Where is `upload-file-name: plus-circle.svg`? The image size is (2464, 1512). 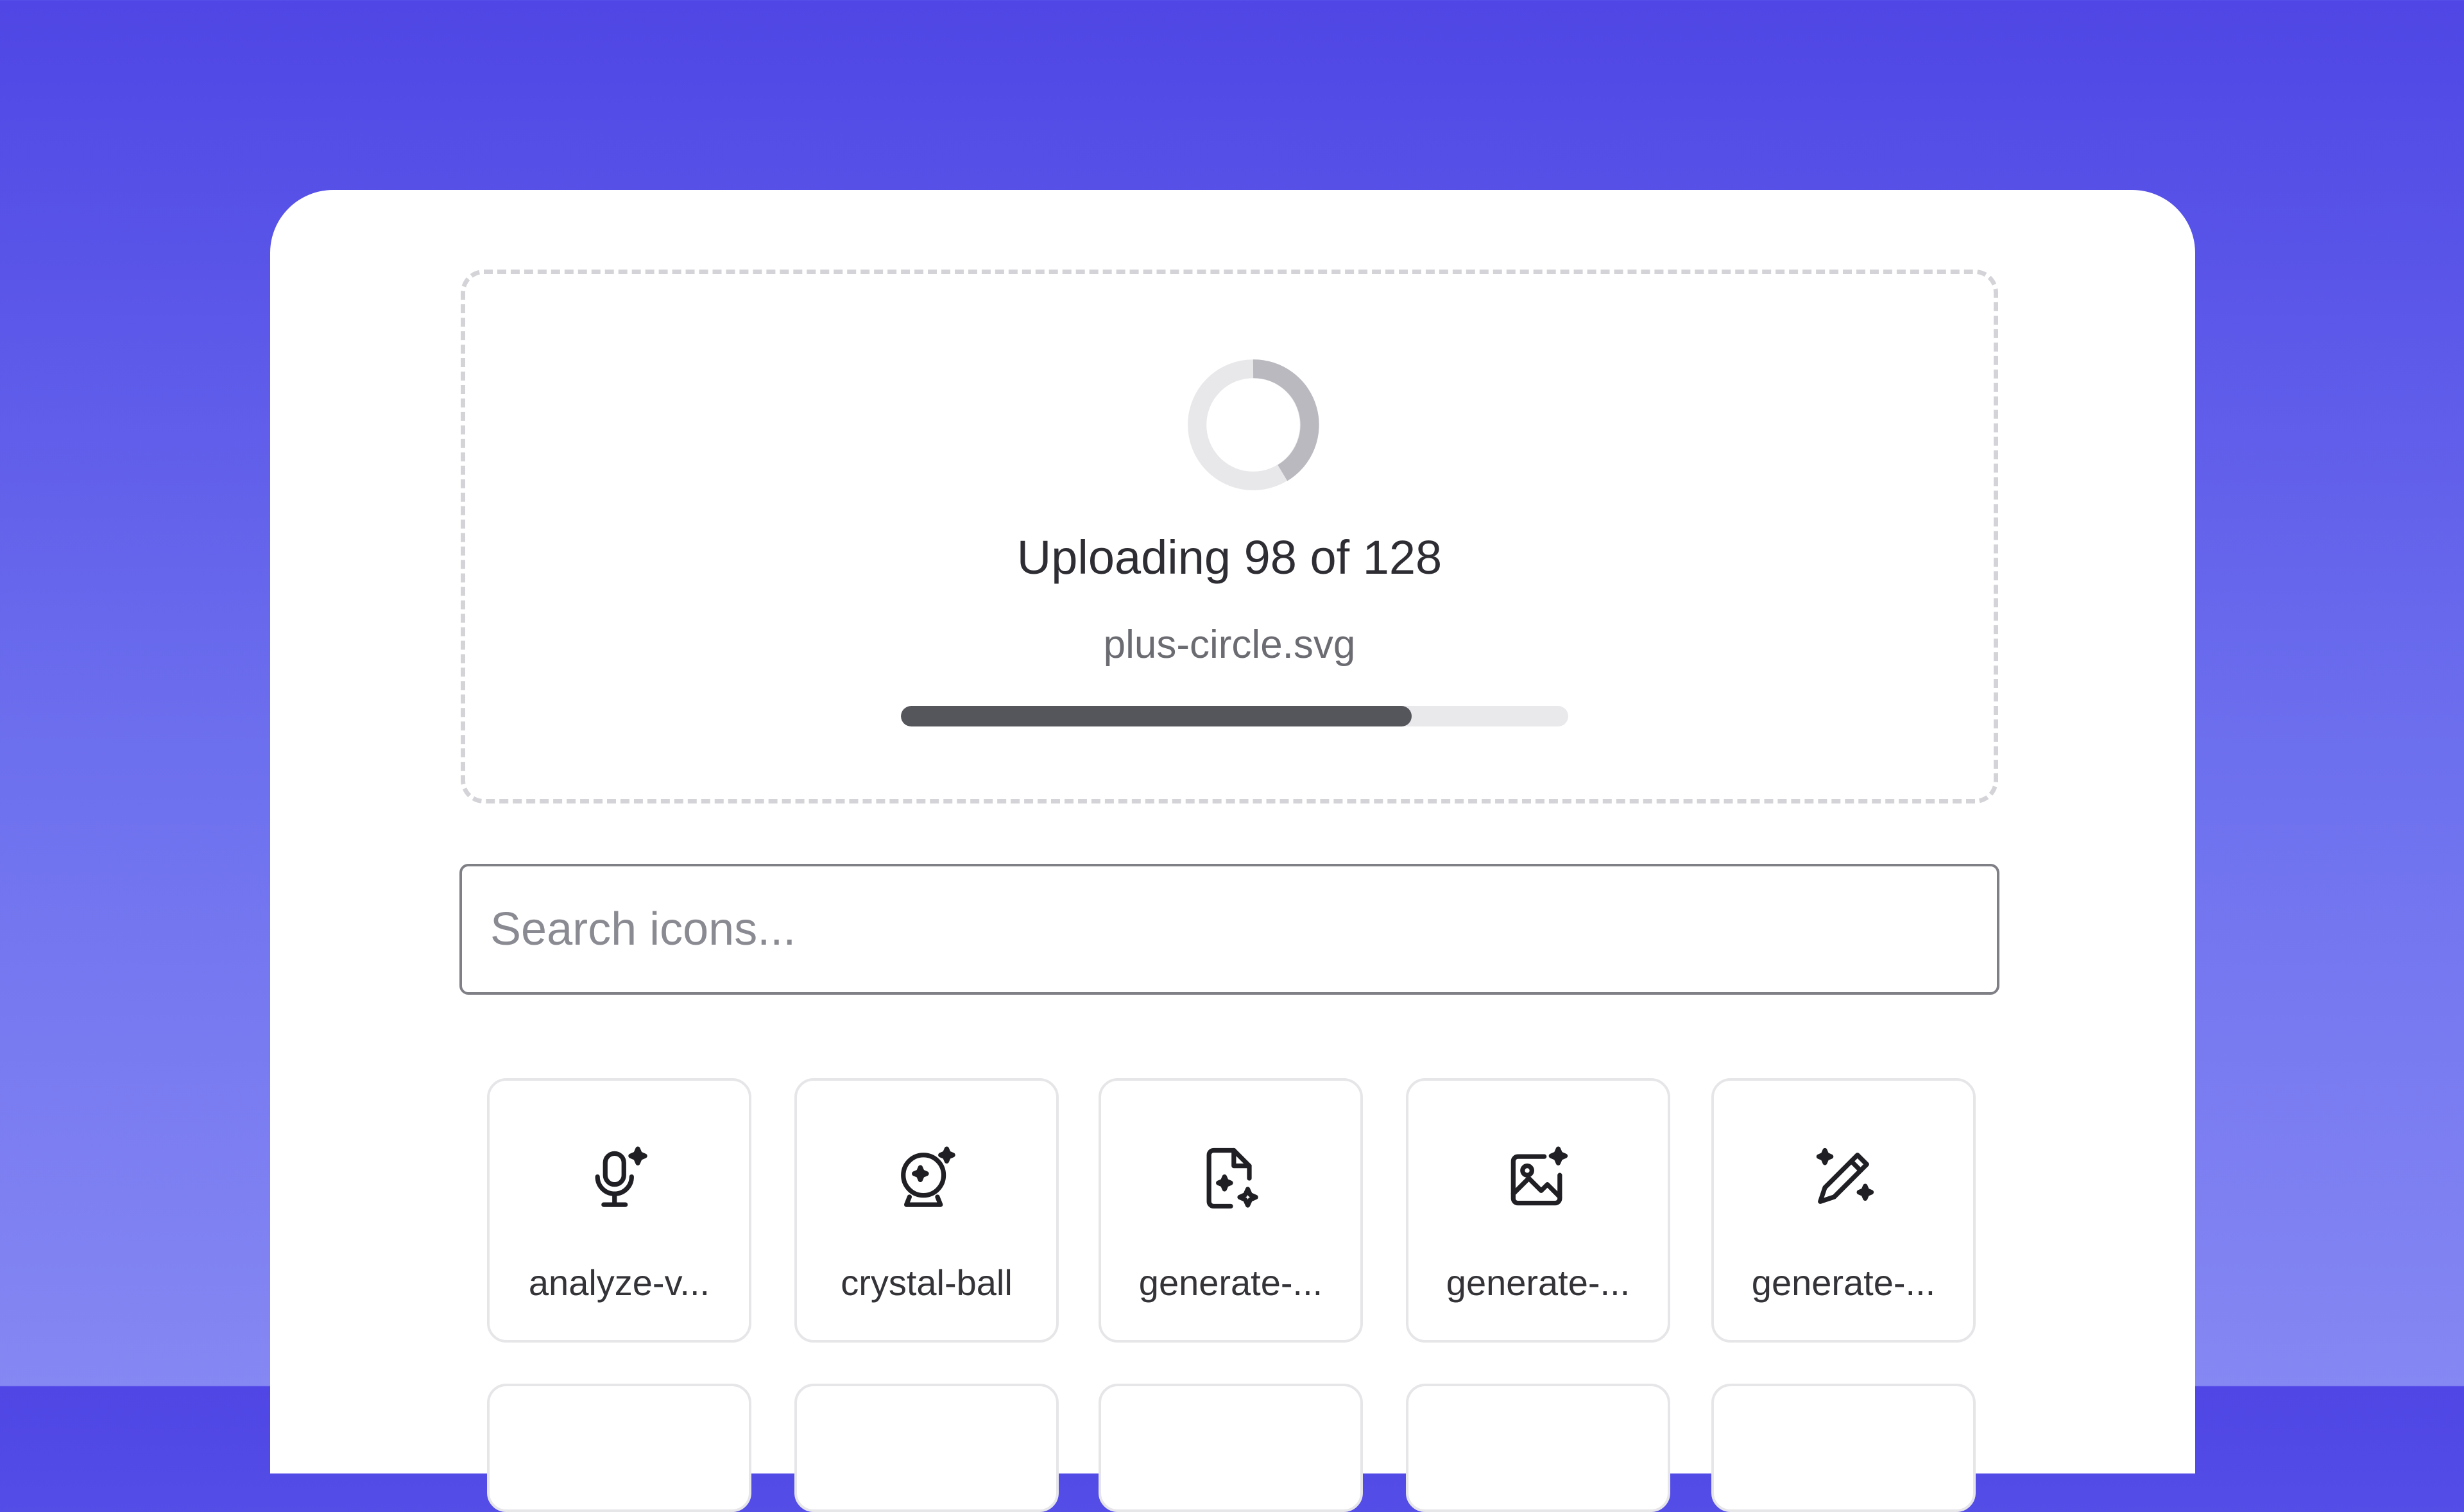
upload-file-name: plus-circle.svg is located at coordinates (1230, 645).